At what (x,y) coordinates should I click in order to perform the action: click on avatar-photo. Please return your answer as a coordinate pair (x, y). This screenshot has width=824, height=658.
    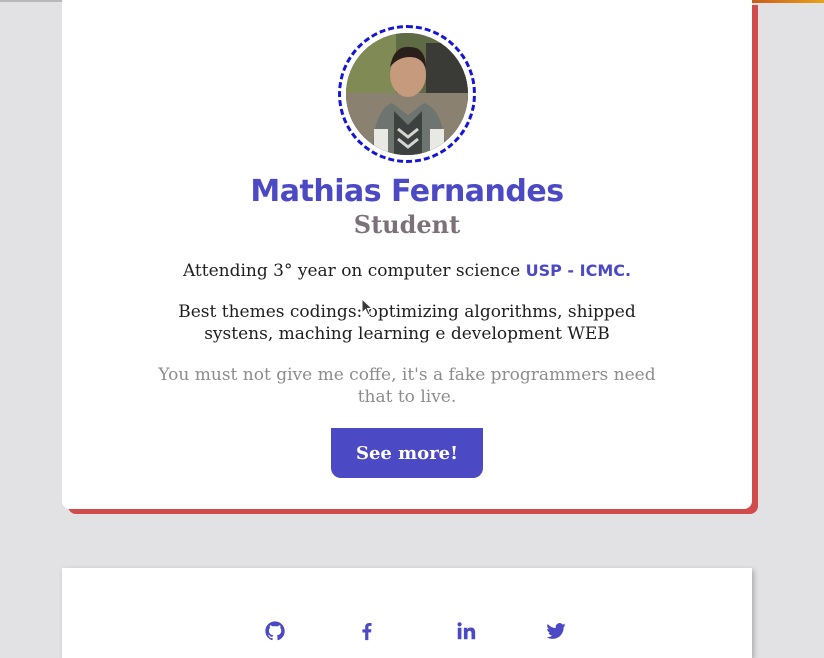
    Looking at the image, I should click on (407, 94).